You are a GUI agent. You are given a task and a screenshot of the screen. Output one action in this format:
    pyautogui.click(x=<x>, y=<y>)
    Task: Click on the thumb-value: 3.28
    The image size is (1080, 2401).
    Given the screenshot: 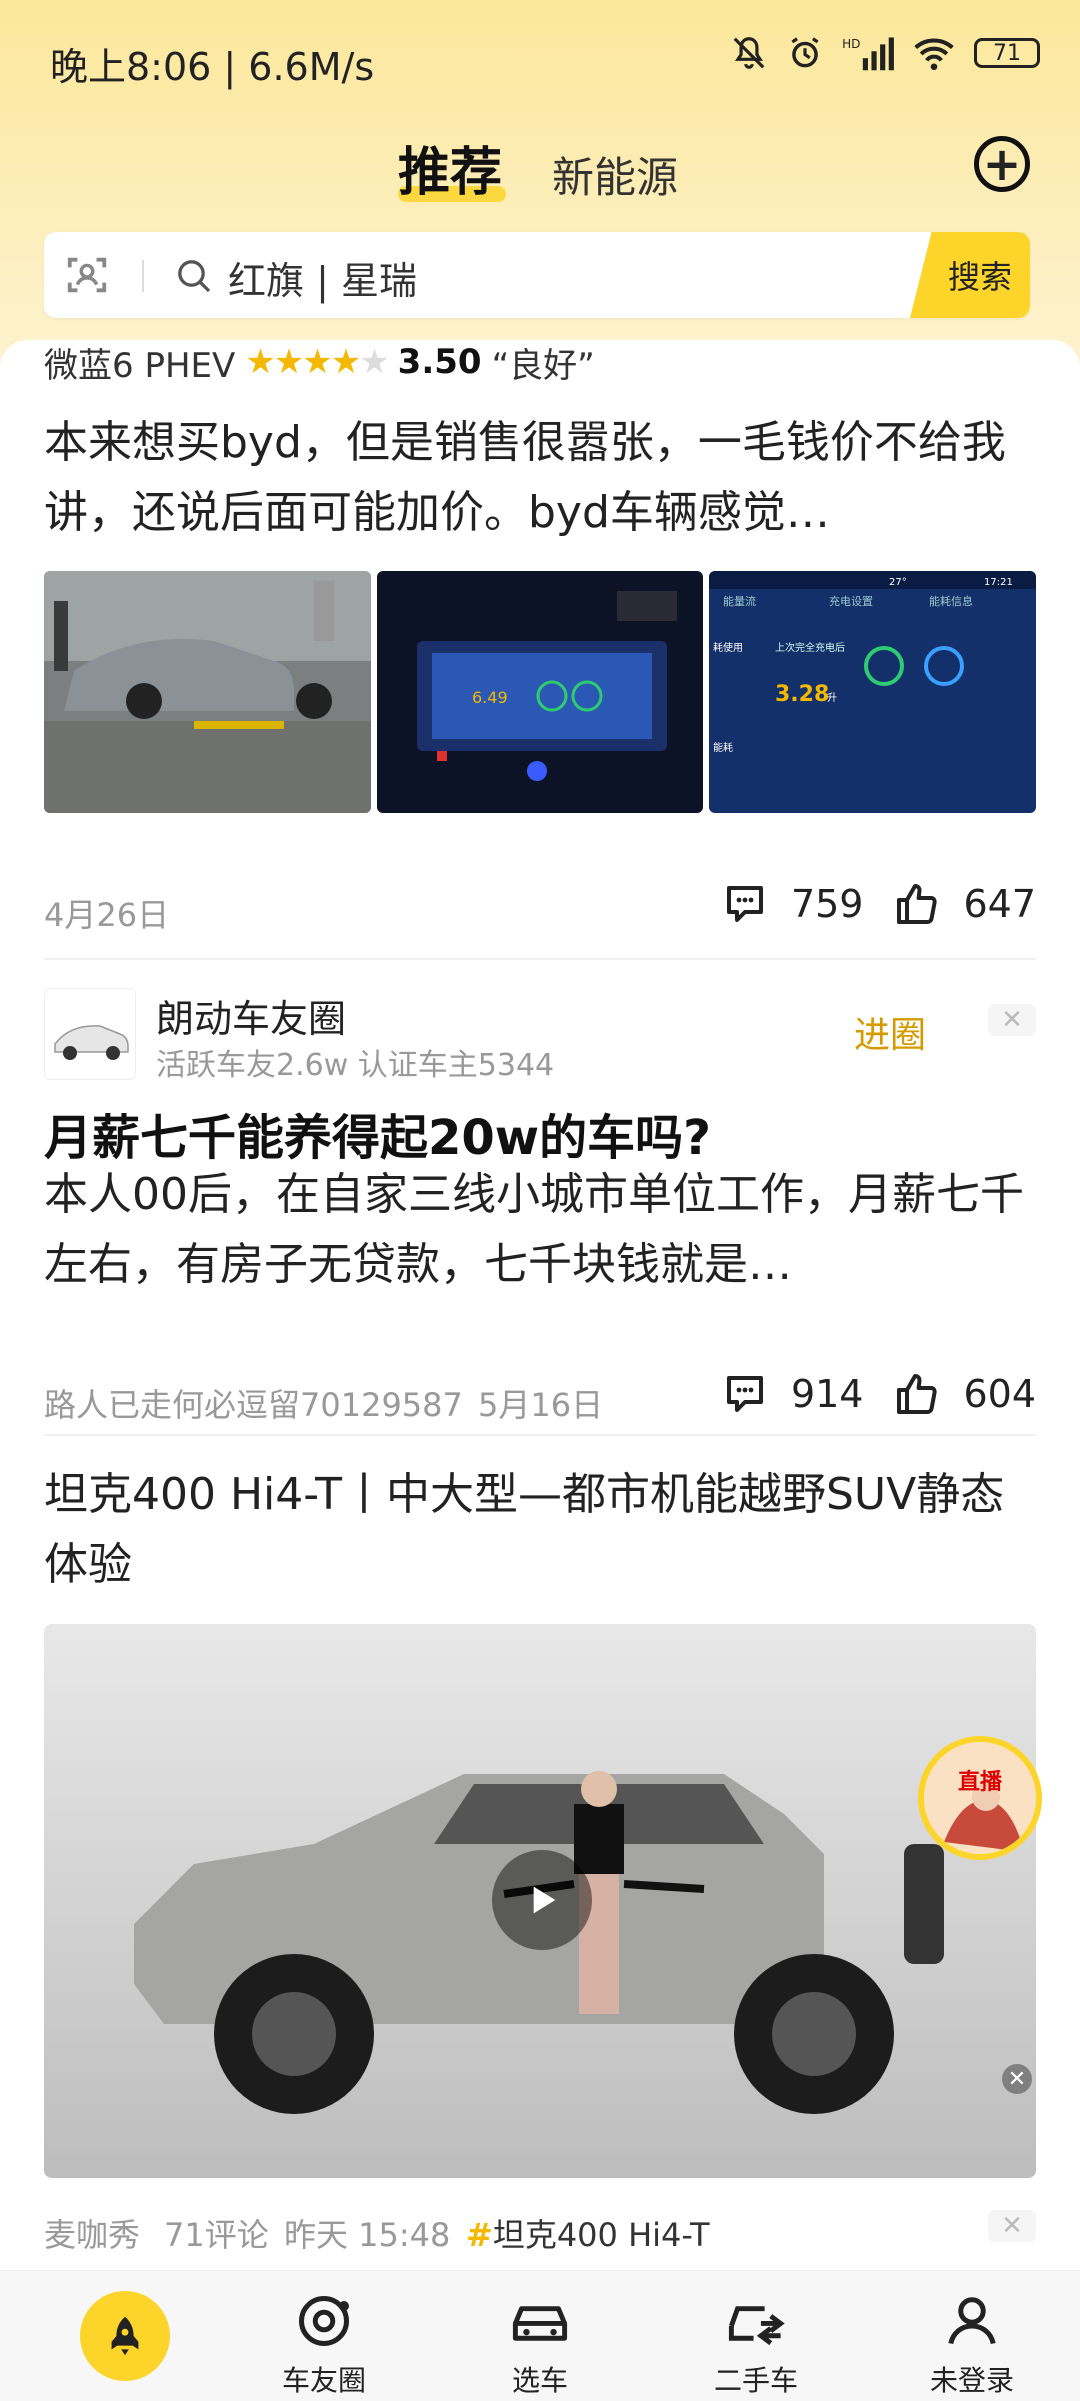 What is the action you would take?
    pyautogui.click(x=802, y=694)
    